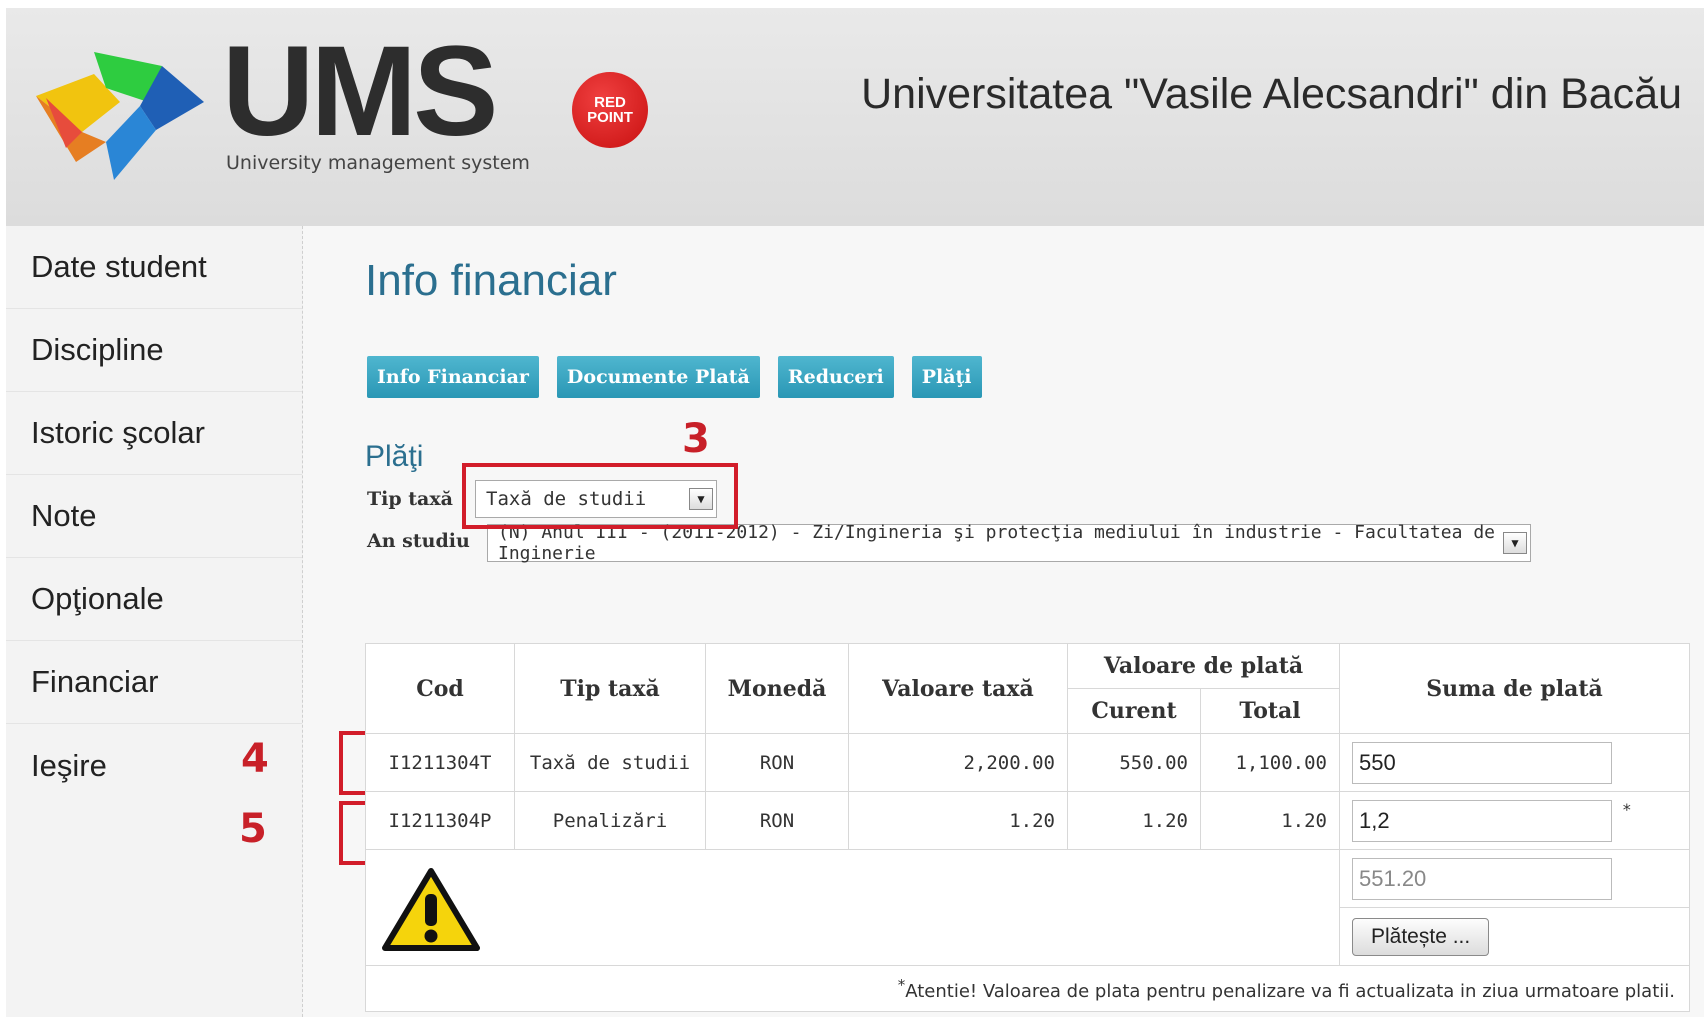 This screenshot has width=1704, height=1017. Describe the element at coordinates (1134, 820) in the screenshot. I see `cell-curent: 1.20` at that location.